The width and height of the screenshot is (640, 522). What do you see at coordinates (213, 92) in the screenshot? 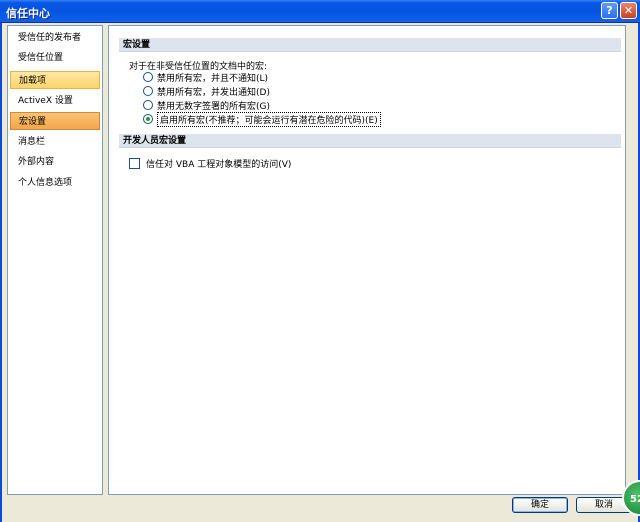
I see `radio-label: 禁用所有宏，并发出通知(D)` at bounding box center [213, 92].